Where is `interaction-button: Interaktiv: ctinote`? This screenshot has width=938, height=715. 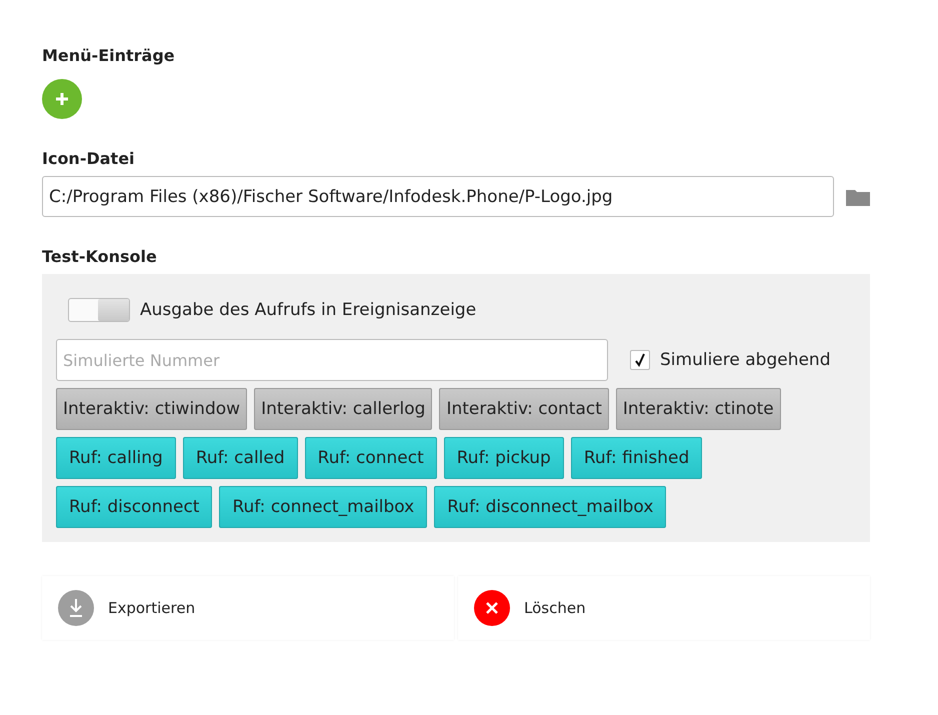 interaction-button: Interaktiv: ctinote is located at coordinates (698, 409).